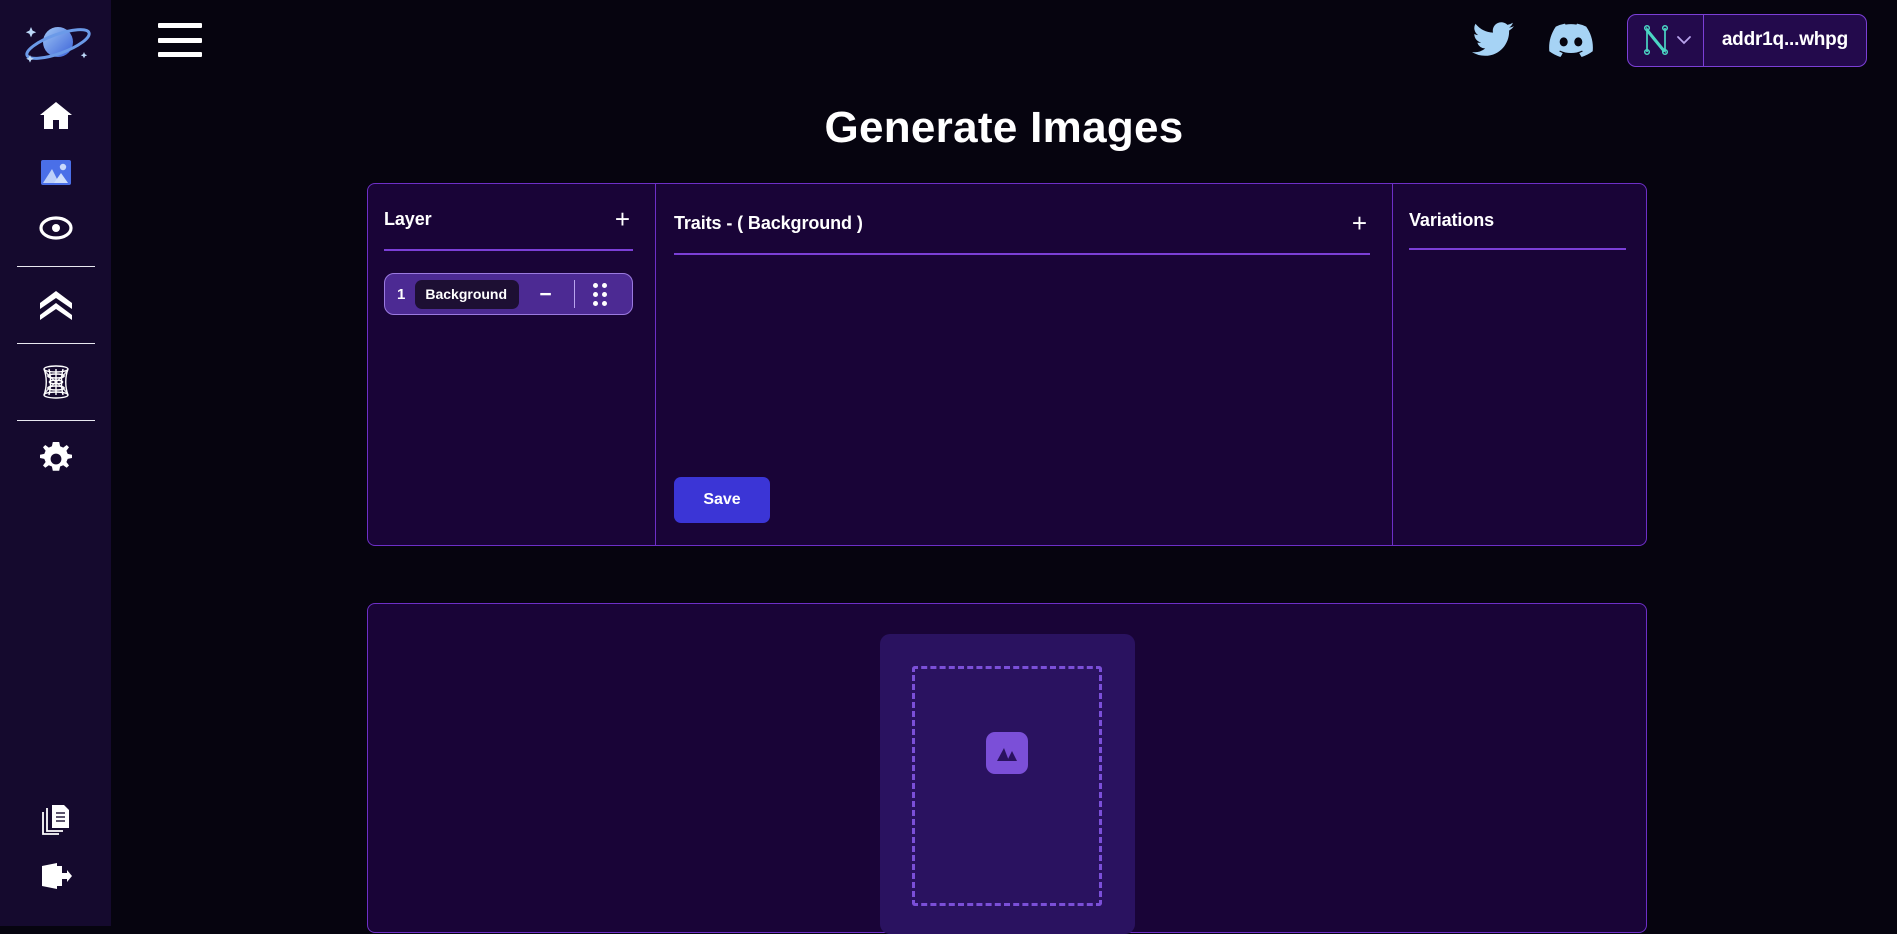 This screenshot has width=1897, height=934. What do you see at coordinates (401, 294) in the screenshot?
I see `layer-index: 1` at bounding box center [401, 294].